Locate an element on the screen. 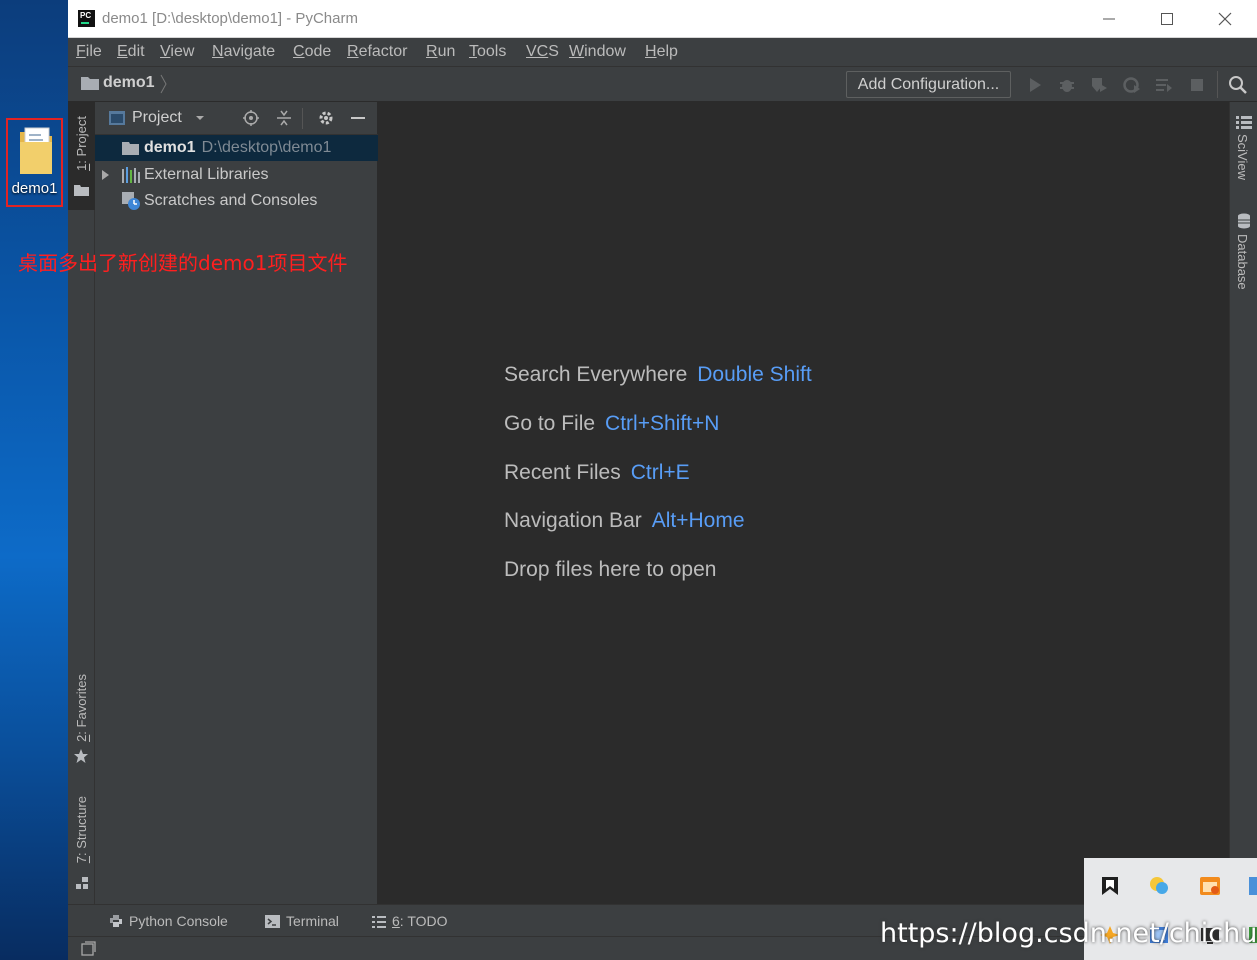 Image resolution: width=1257 pixels, height=960 pixels. menu-tools-mnemonic: T is located at coordinates (473, 51).